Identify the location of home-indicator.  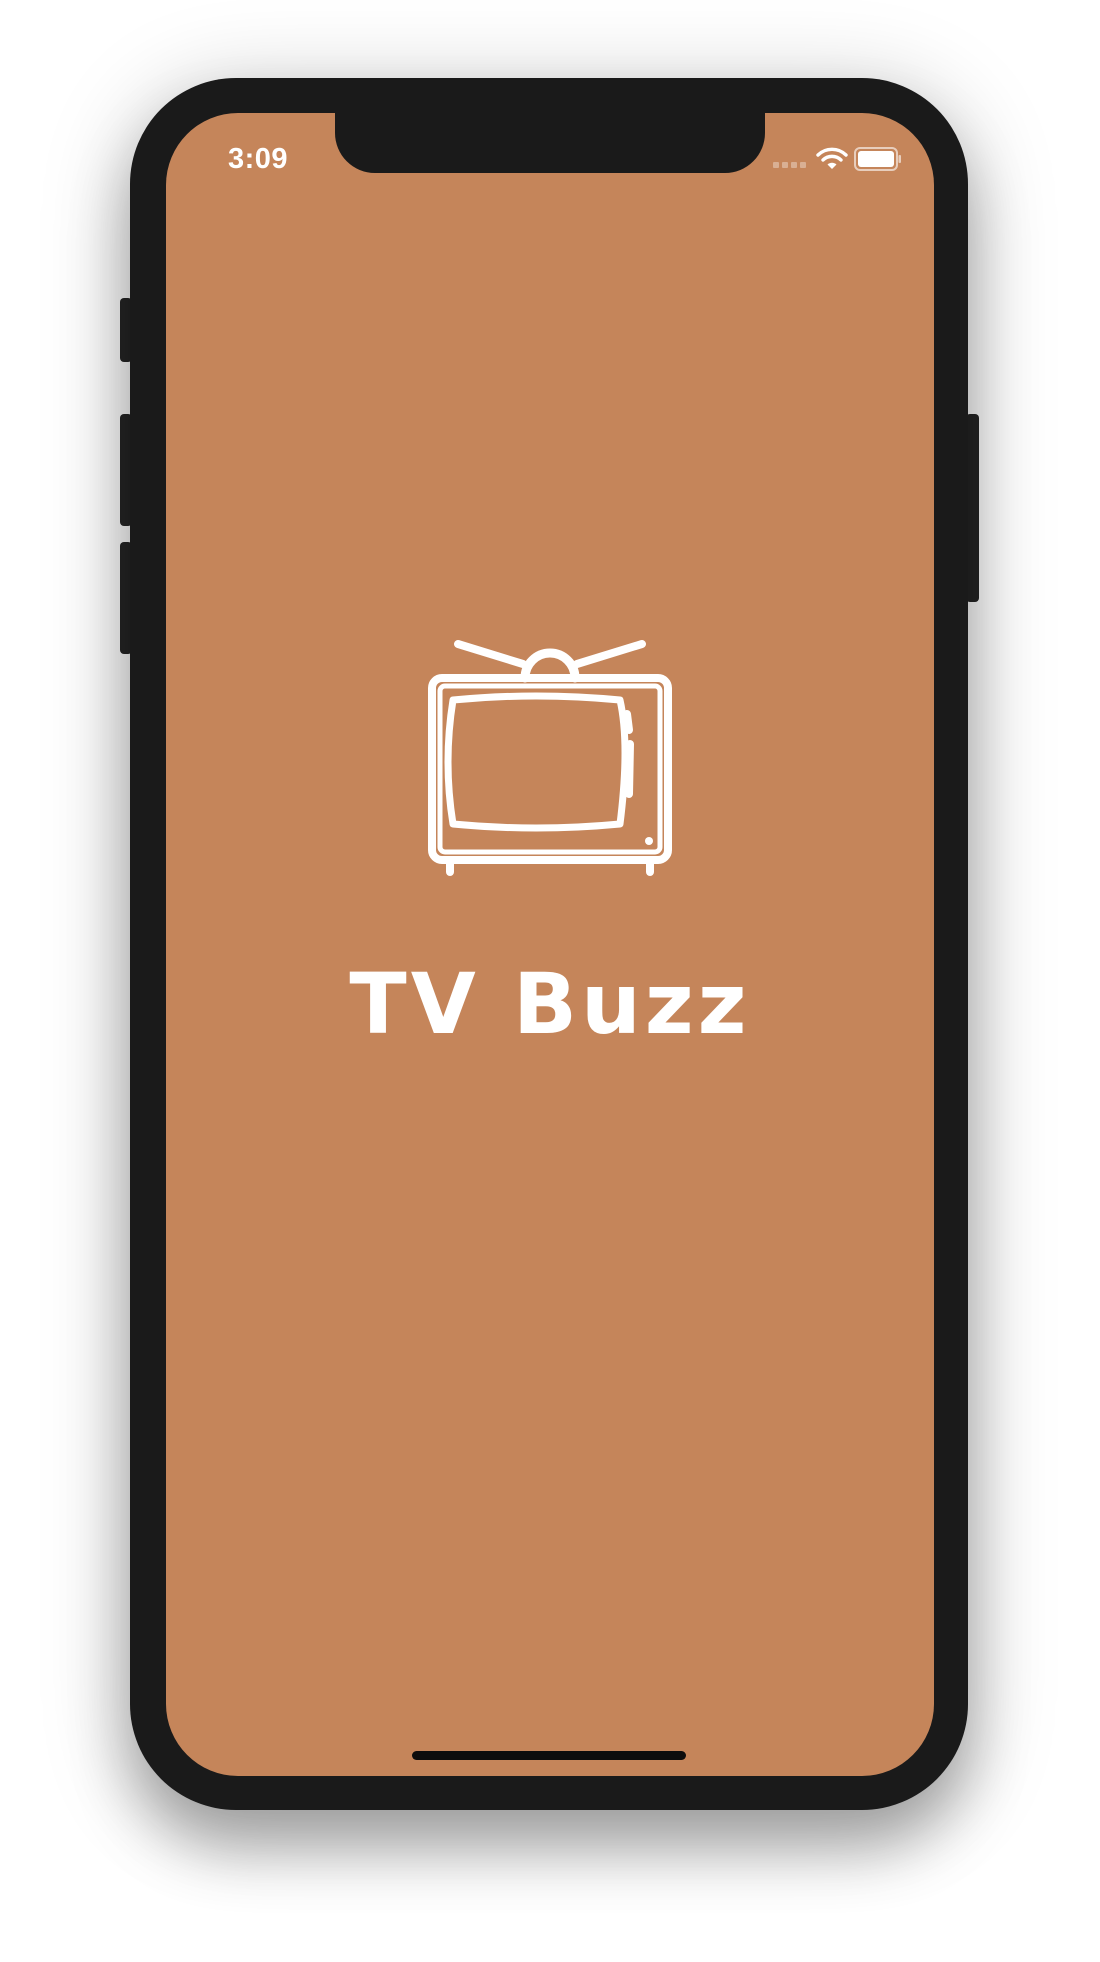
(549, 1755).